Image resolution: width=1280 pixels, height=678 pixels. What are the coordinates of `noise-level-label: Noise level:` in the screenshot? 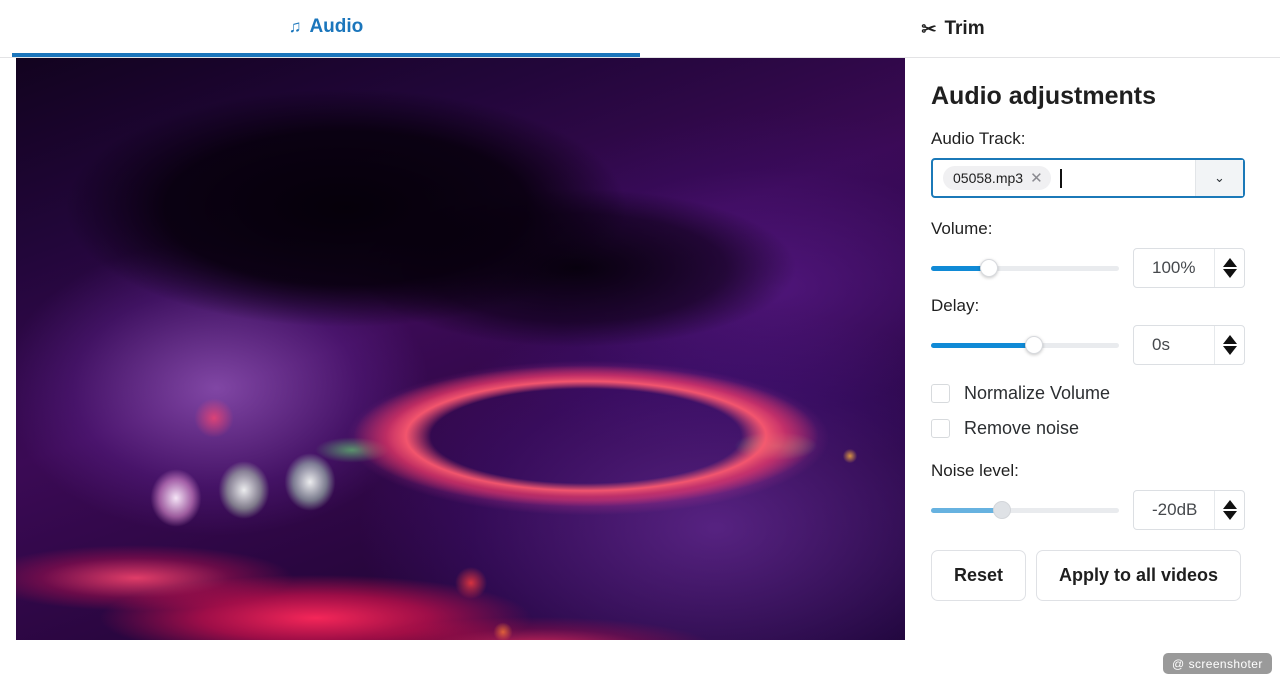 It's located at (975, 470).